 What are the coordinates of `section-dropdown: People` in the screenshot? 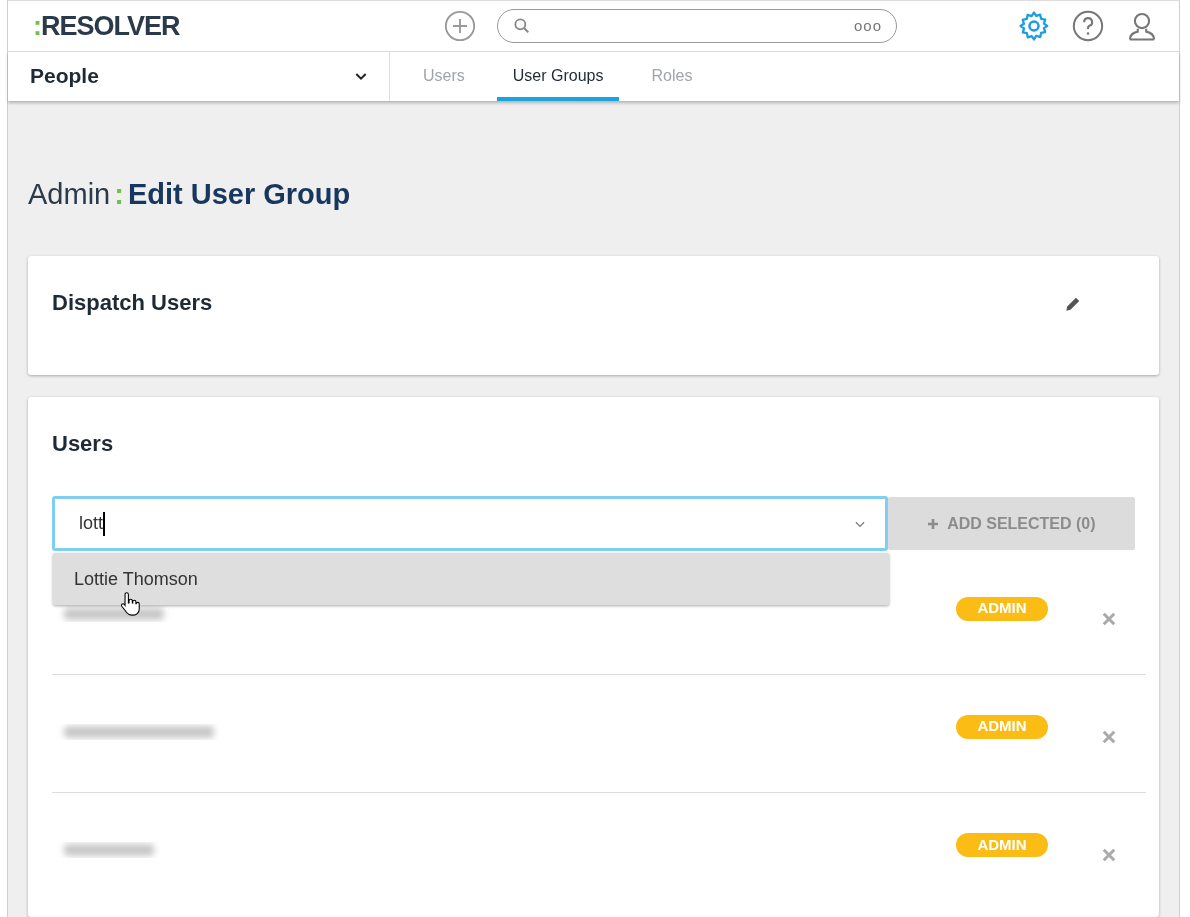 It's located at (199, 76).